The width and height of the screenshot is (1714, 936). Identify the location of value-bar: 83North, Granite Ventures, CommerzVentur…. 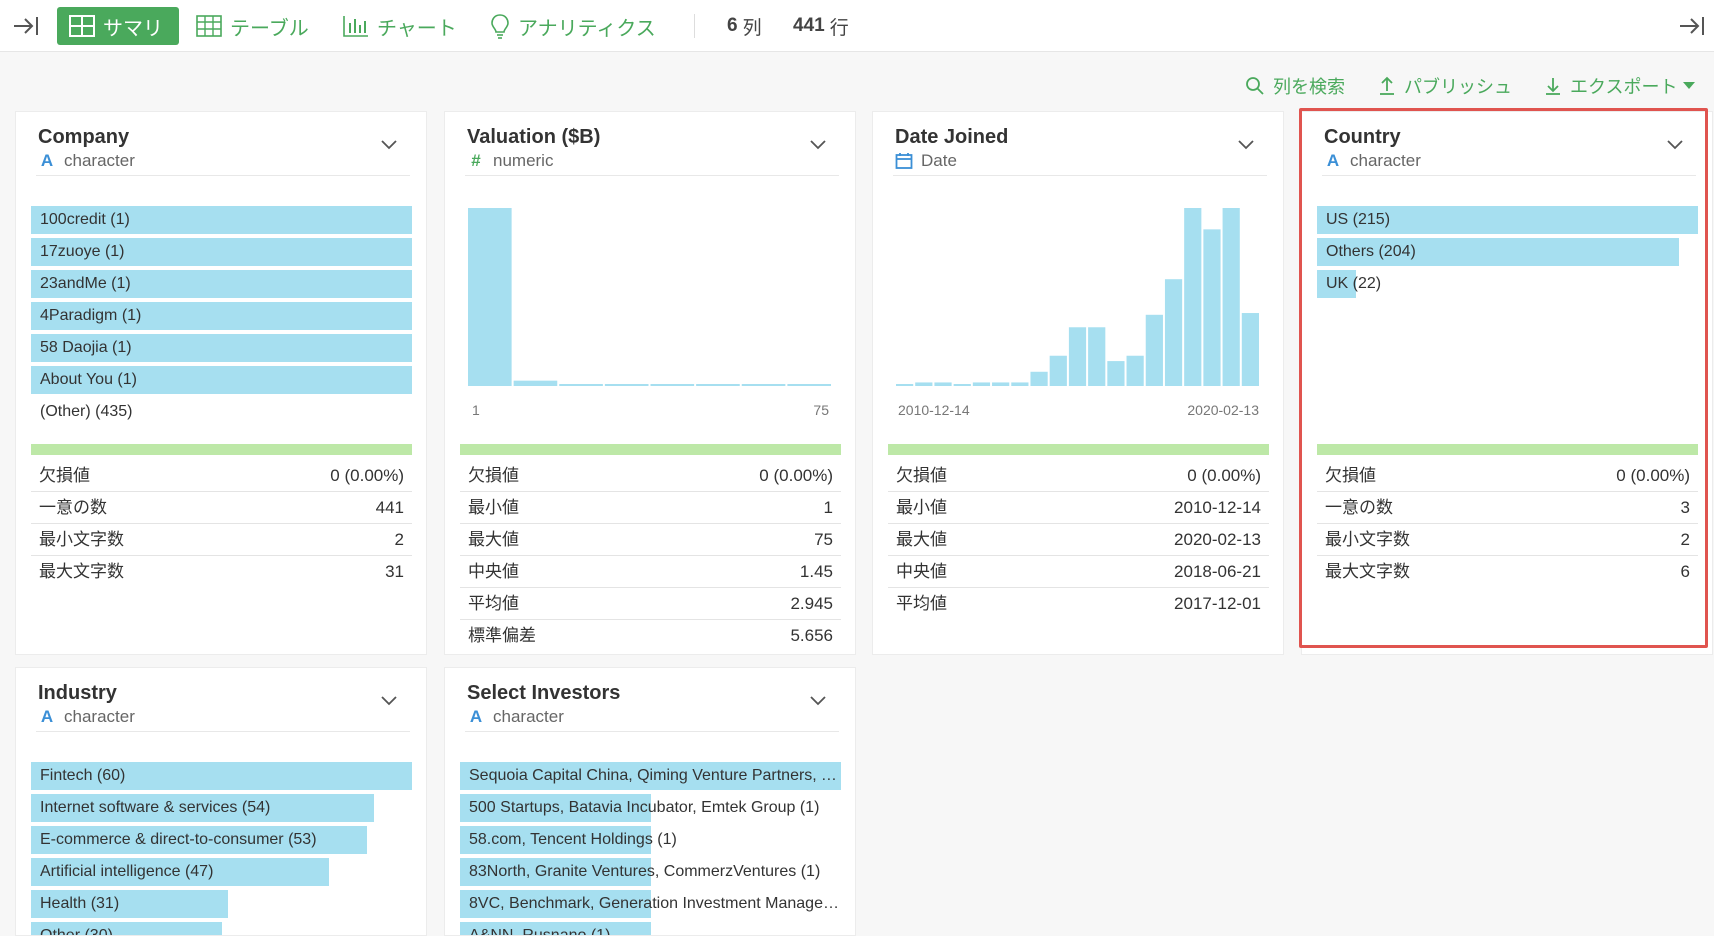
(650, 872).